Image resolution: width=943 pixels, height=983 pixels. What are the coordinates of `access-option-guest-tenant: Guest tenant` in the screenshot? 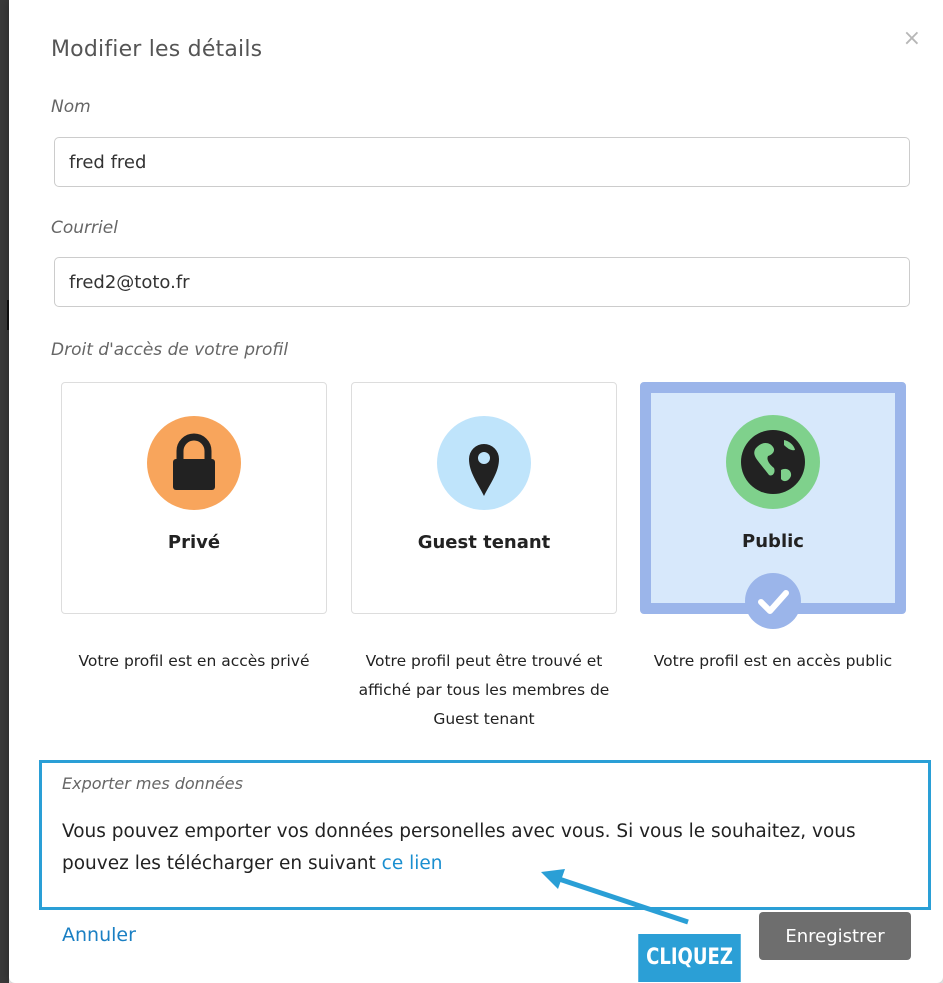 It's located at (484, 498).